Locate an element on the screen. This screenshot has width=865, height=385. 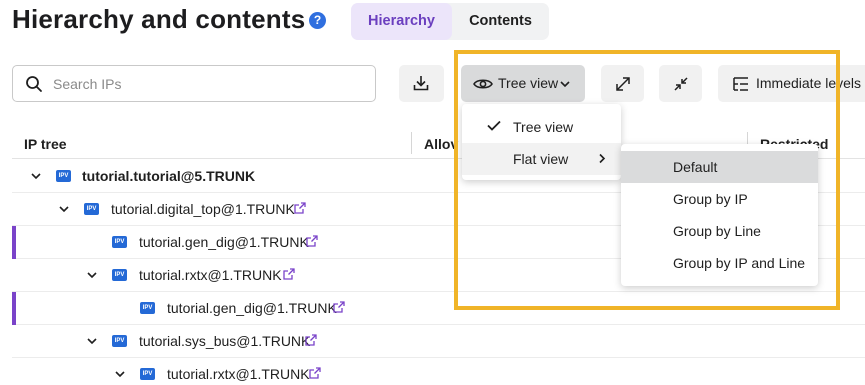
levels-label: Immediate levels is located at coordinates (809, 83).